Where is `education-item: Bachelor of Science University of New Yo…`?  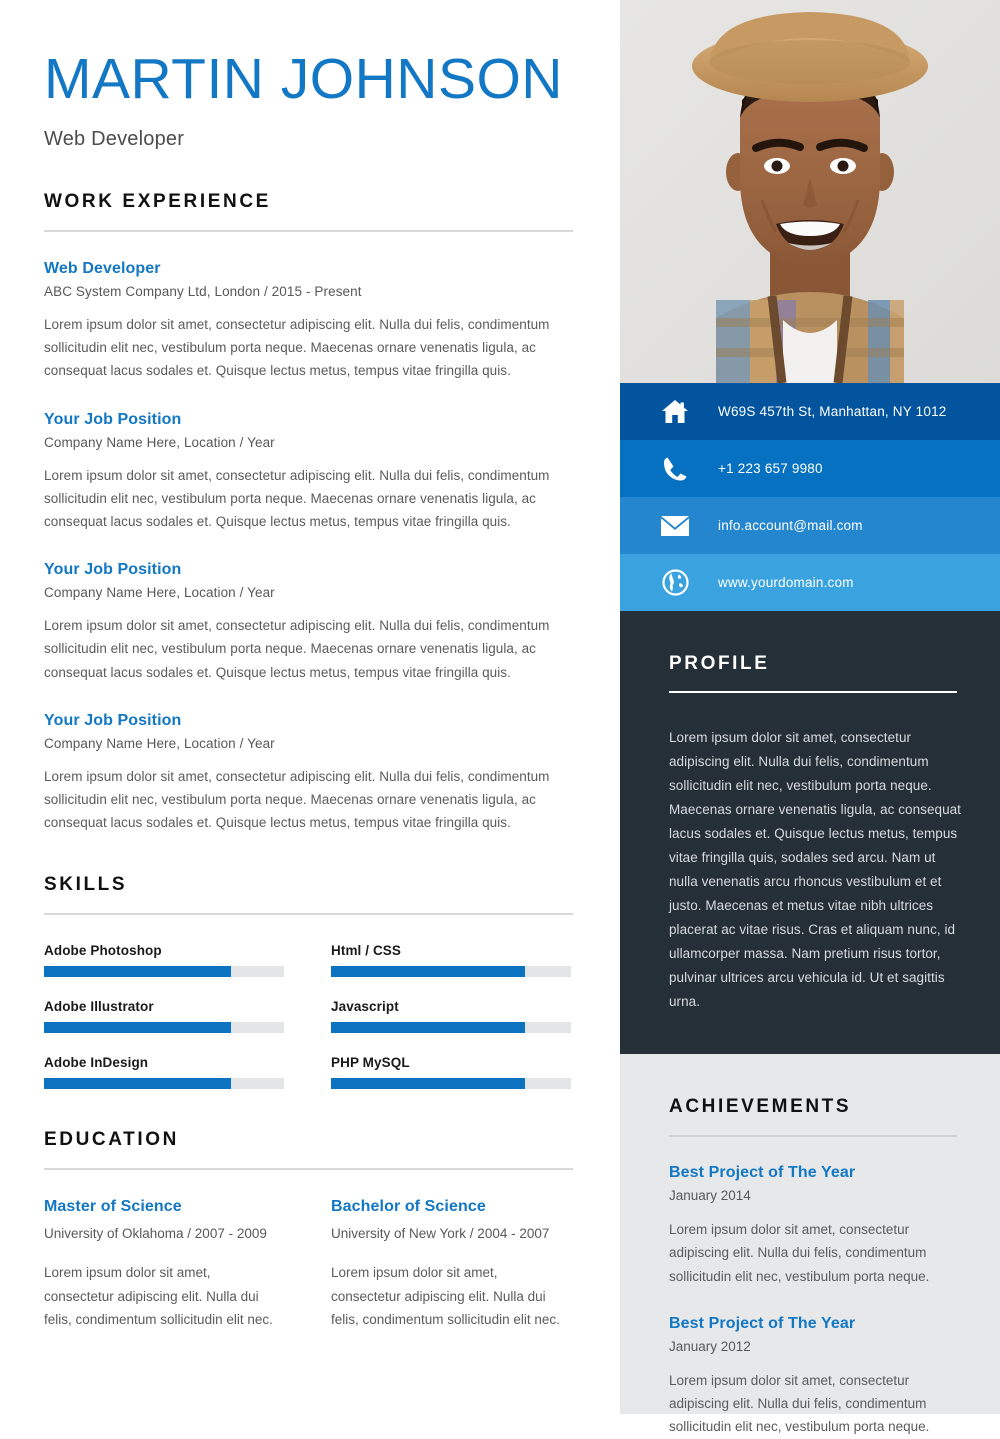 education-item: Bachelor of Science University of New Yo… is located at coordinates (460, 1264).